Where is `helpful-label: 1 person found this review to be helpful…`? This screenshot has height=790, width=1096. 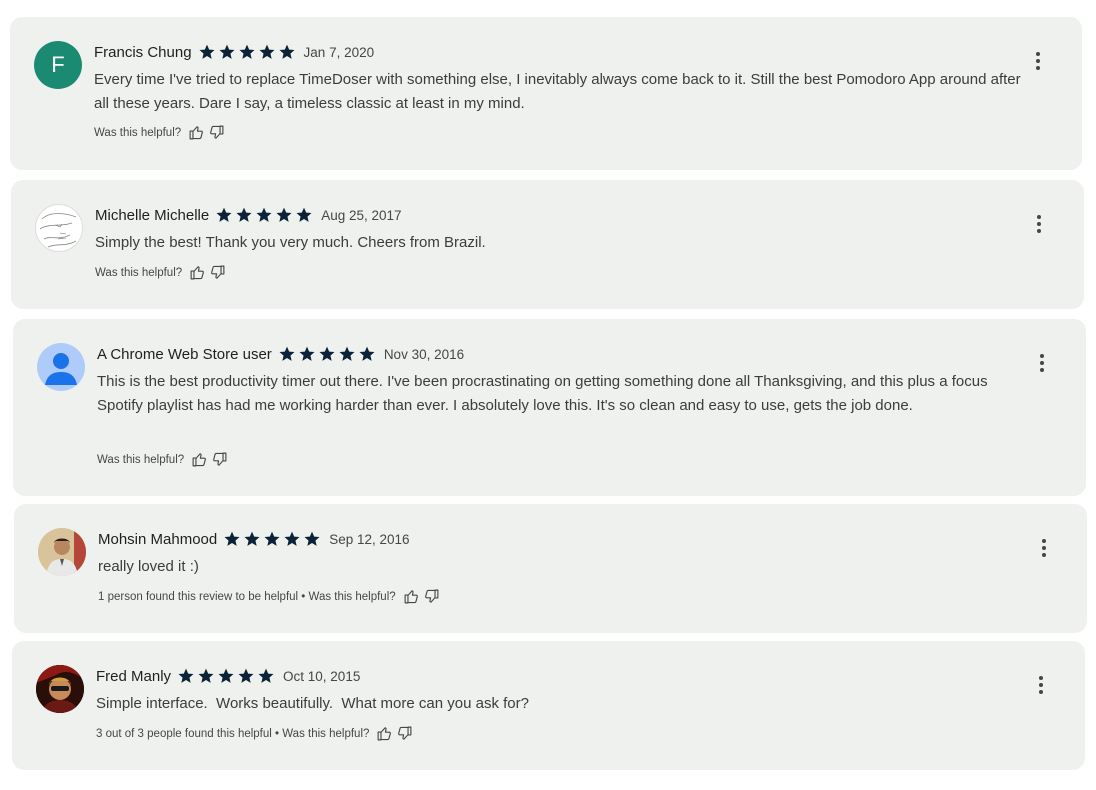 helpful-label: 1 person found this review to be helpful… is located at coordinates (247, 596).